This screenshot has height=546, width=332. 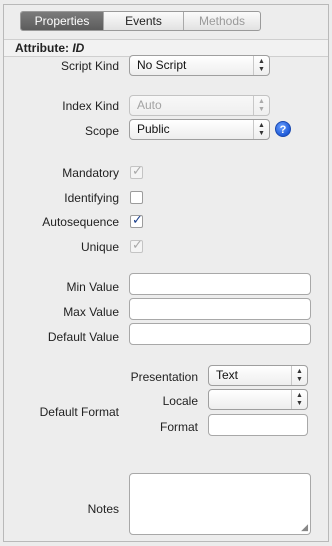 I want to click on scope-label: Scope, so click(x=101, y=131).